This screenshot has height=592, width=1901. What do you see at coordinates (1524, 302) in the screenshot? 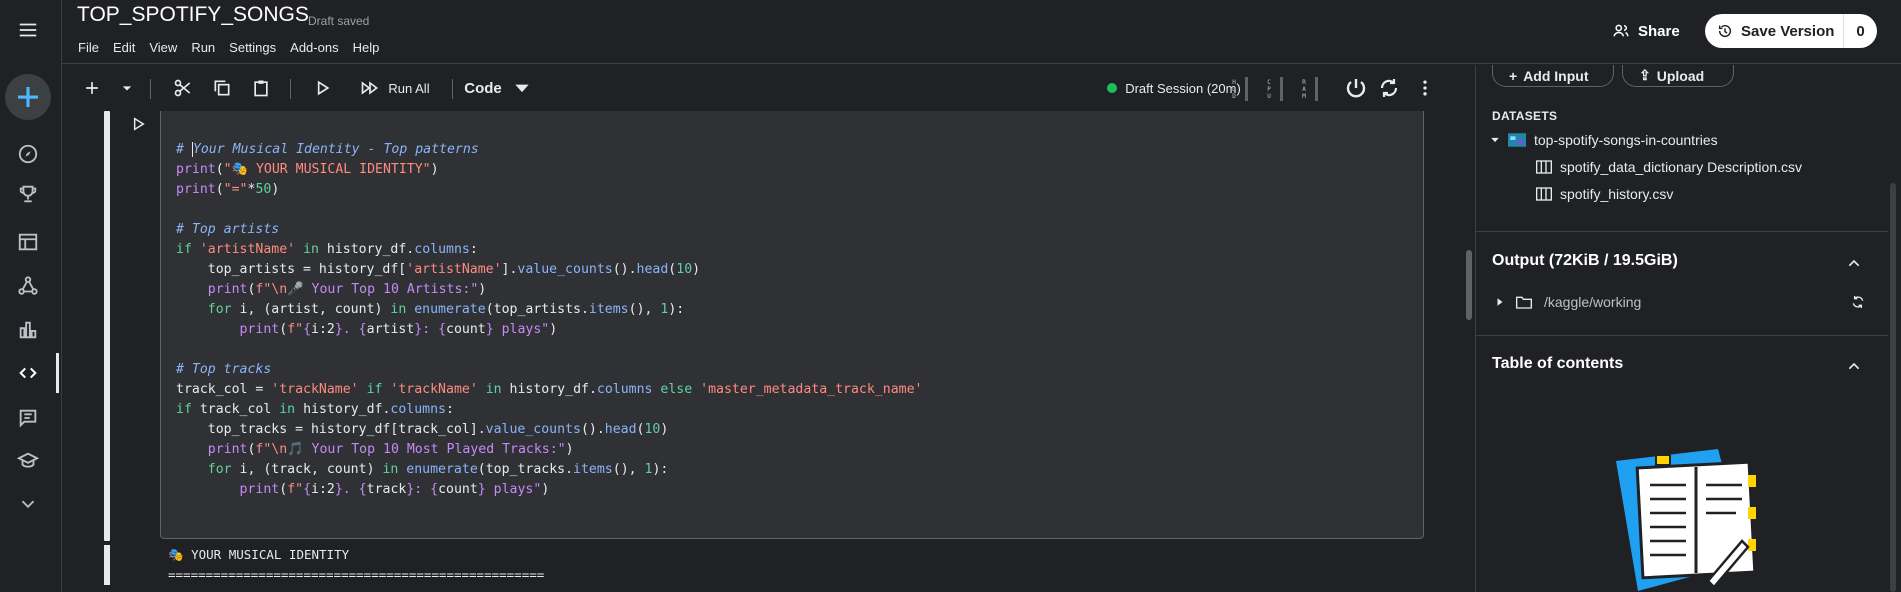
I see `folder-icon` at bounding box center [1524, 302].